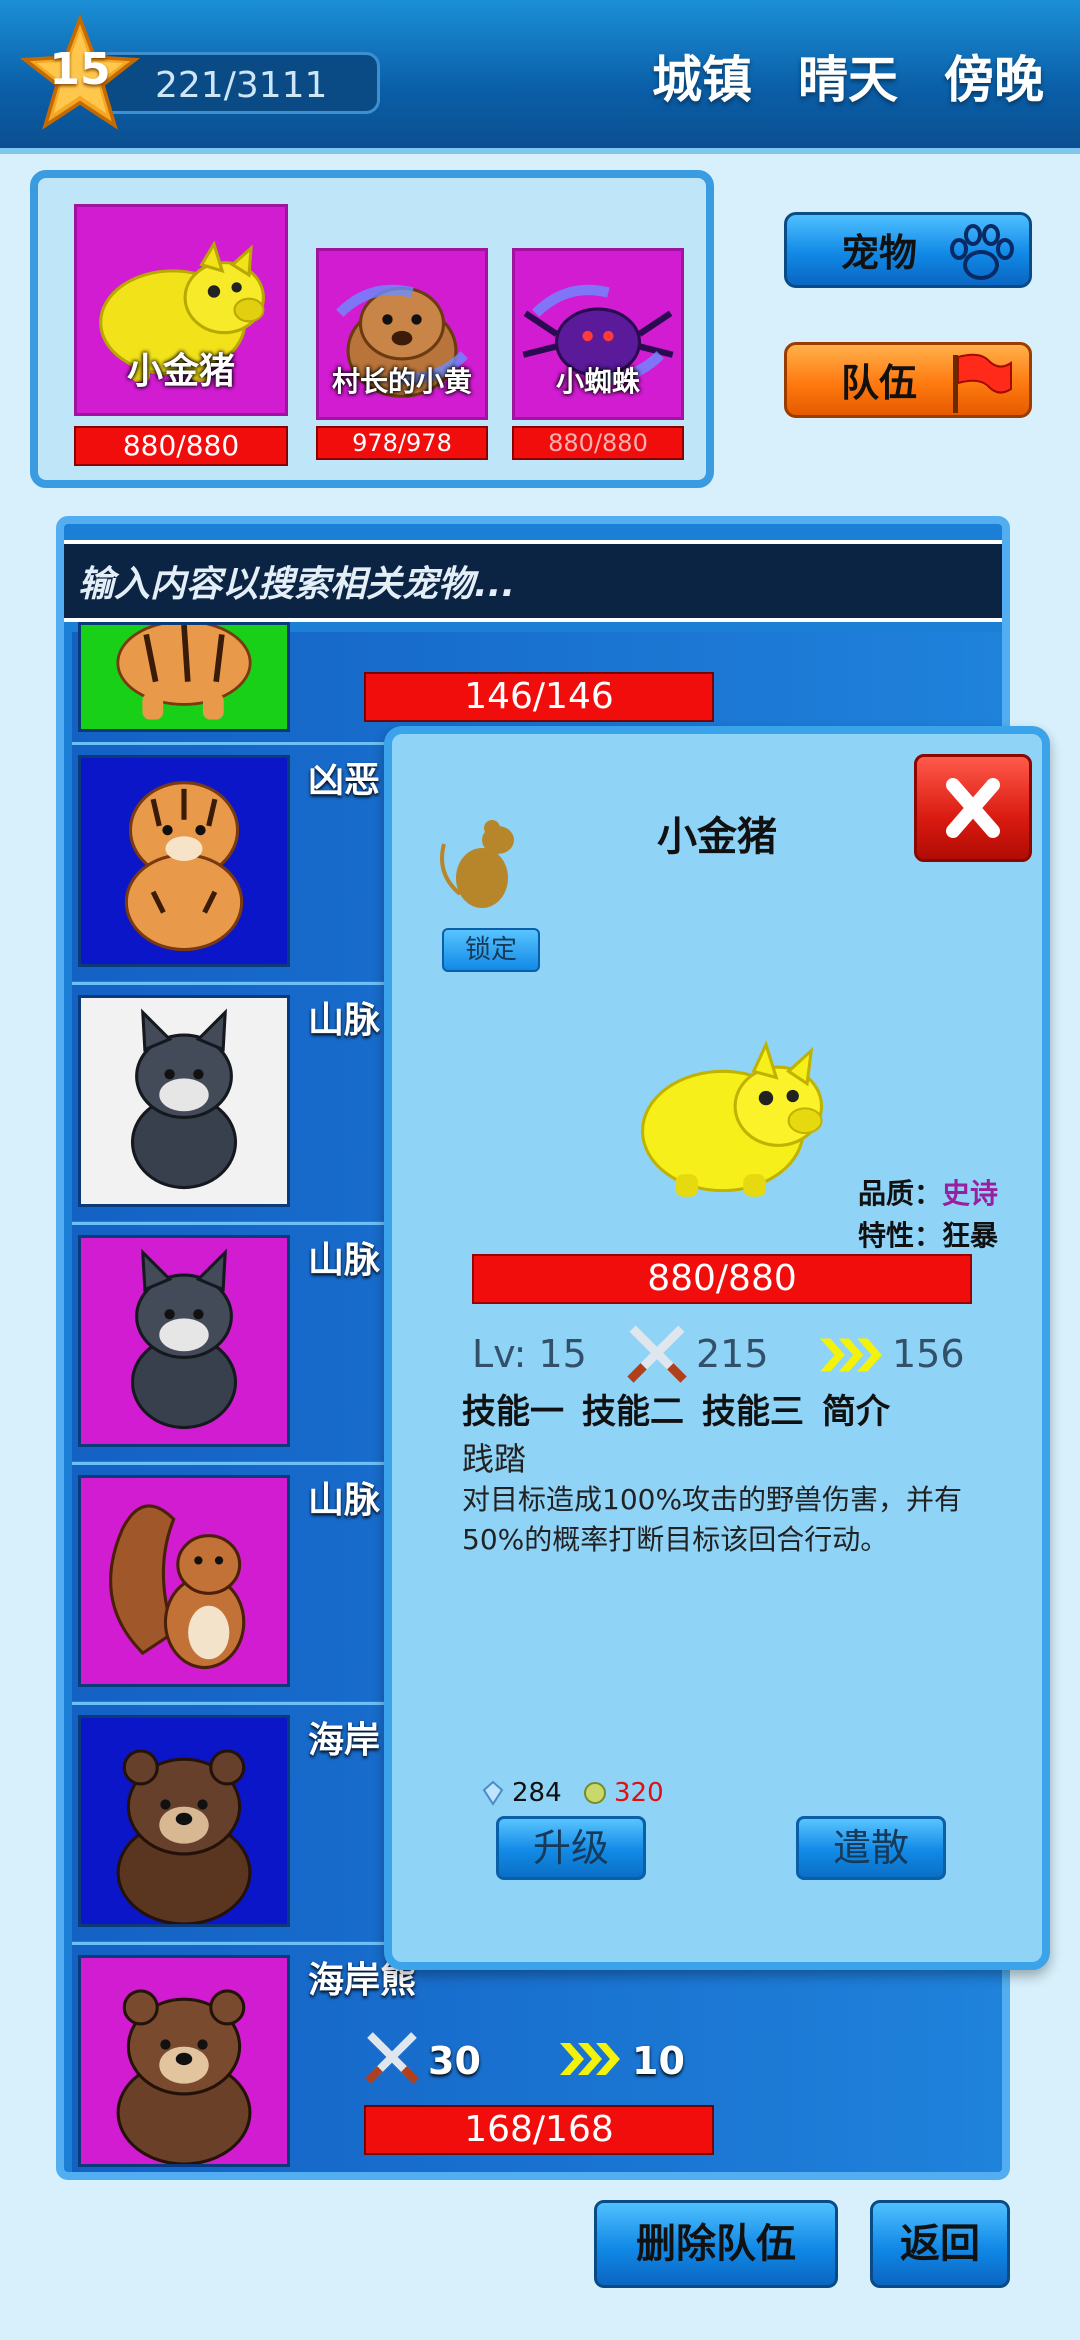  I want to click on top-status-bar: 221/3111 15 城镇 晴天 傍晚, so click(540, 77).